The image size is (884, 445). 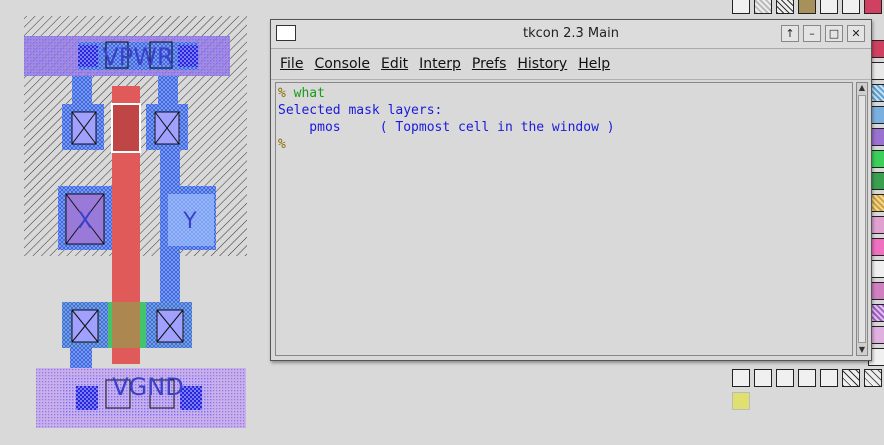 I want to click on vgnd-label: VGND, so click(x=147, y=387).